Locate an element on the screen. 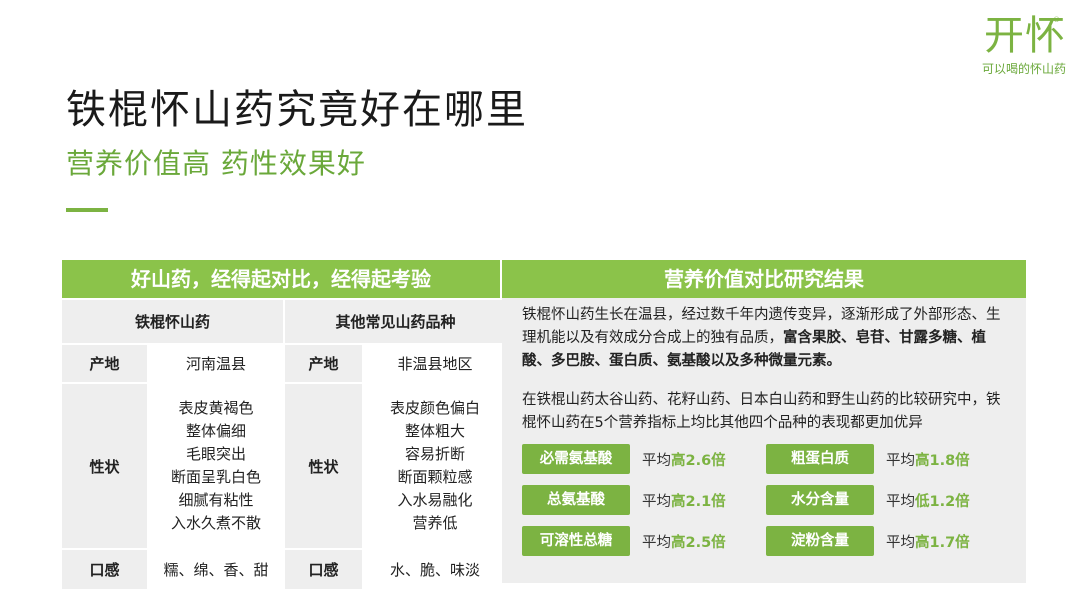 This screenshot has height=595, width=1080. tiegun-taste: 糯、绵、香、甜 is located at coordinates (216, 569).